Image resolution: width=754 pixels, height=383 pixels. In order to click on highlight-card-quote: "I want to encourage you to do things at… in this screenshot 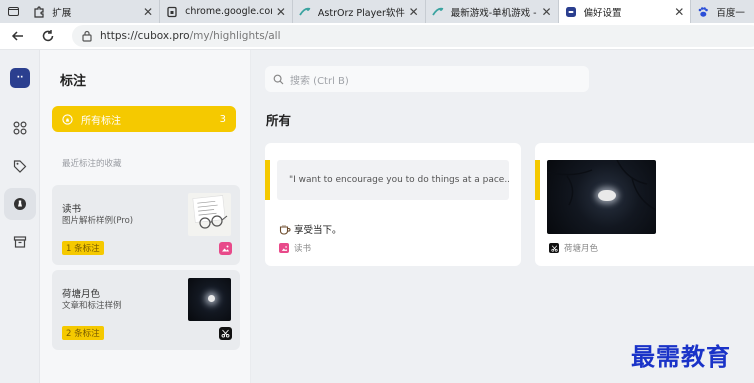, I will do `click(393, 204)`.